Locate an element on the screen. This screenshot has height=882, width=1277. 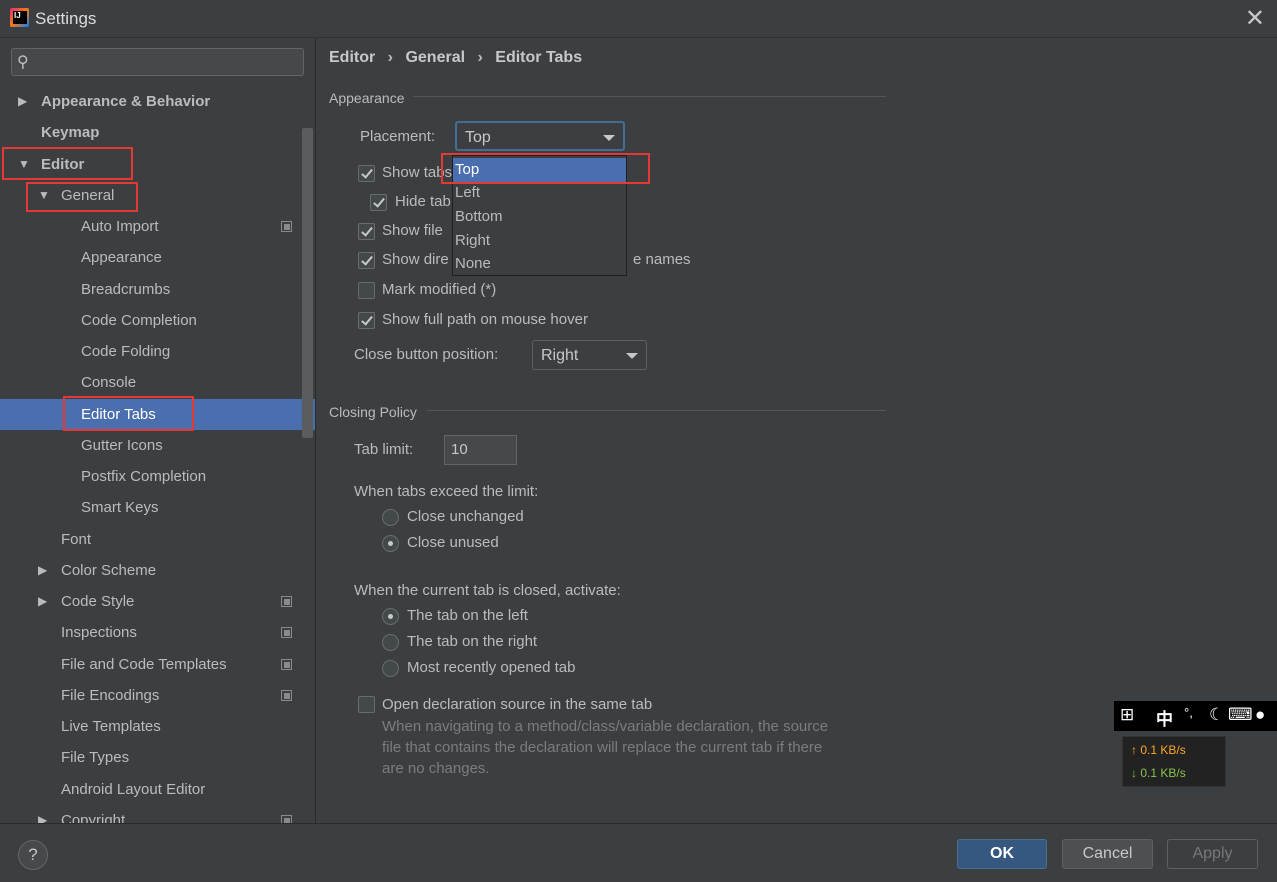
sidebar-item-appearance-behavior: ▶ Appearance & Behavior is located at coordinates (150, 101).